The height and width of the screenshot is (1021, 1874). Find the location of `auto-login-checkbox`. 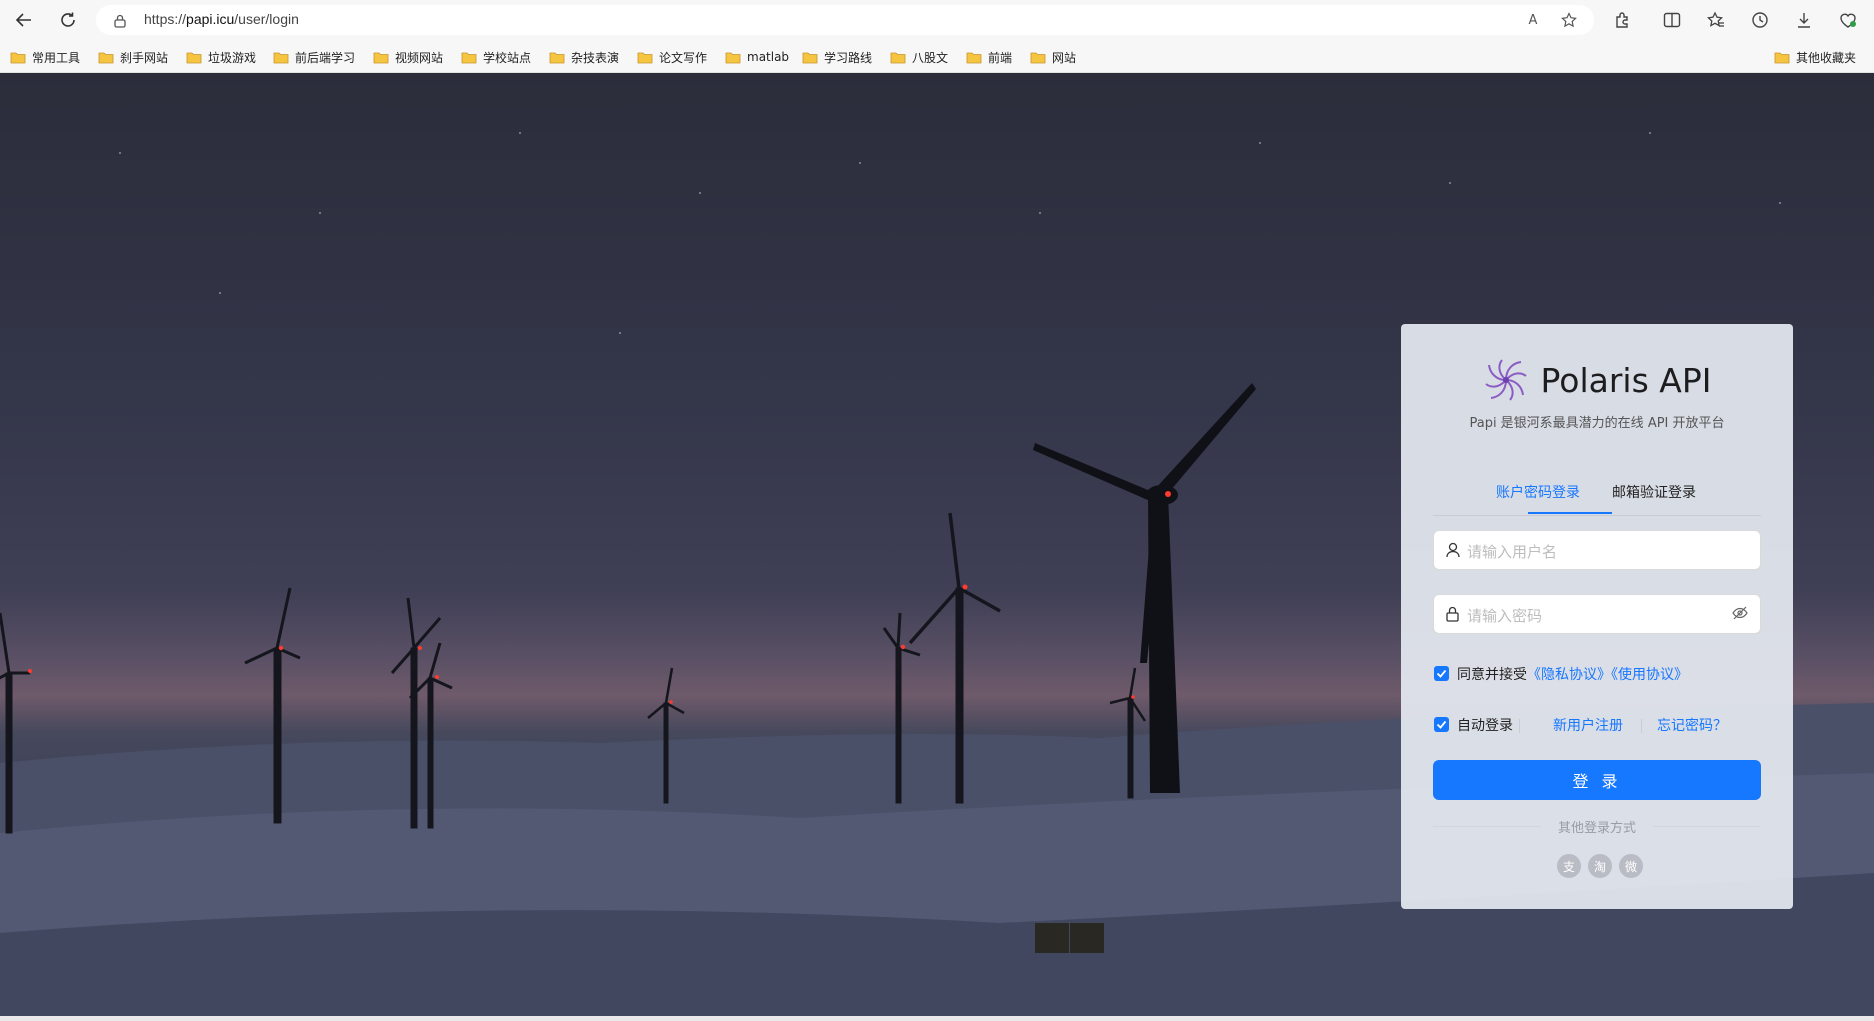

auto-login-checkbox is located at coordinates (1441, 724).